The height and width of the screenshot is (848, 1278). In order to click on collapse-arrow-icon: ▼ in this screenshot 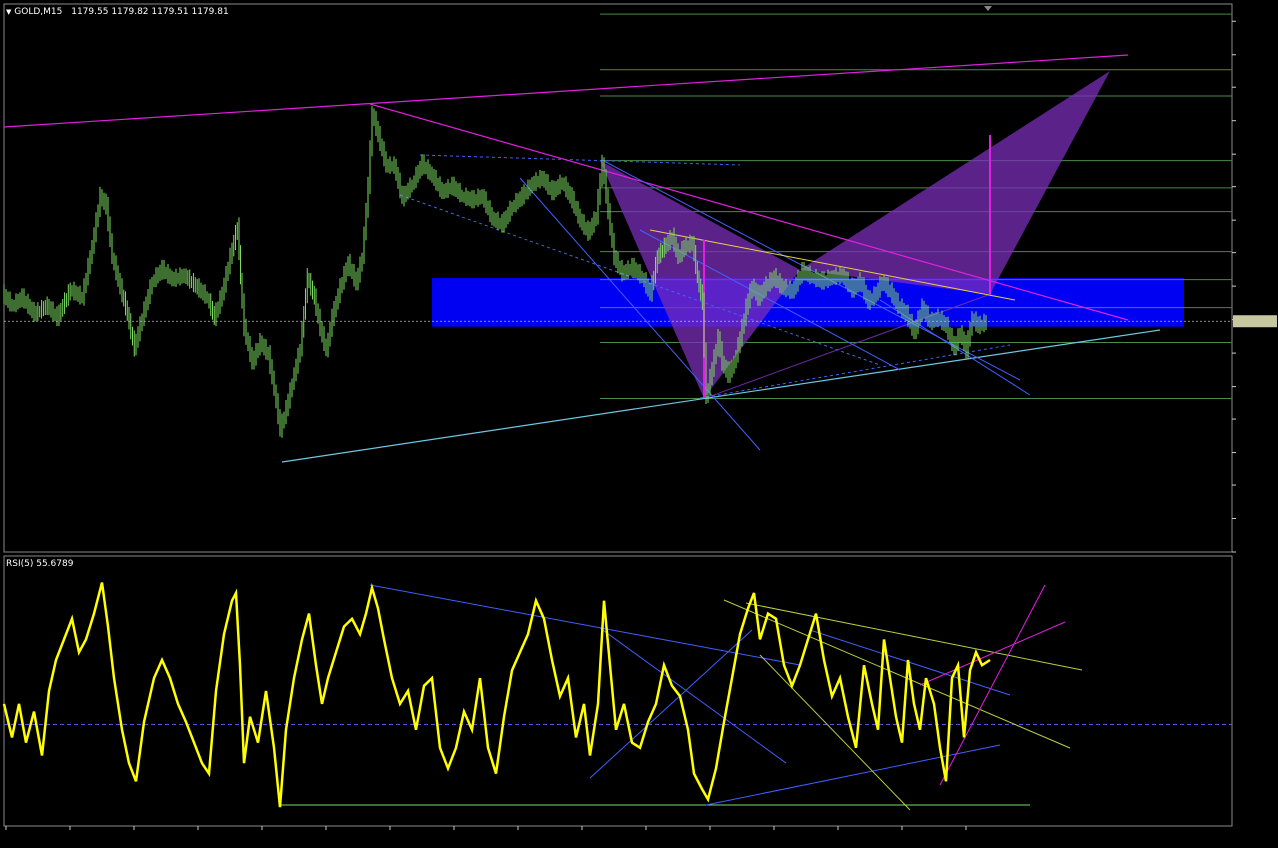, I will do `click(8, 12)`.